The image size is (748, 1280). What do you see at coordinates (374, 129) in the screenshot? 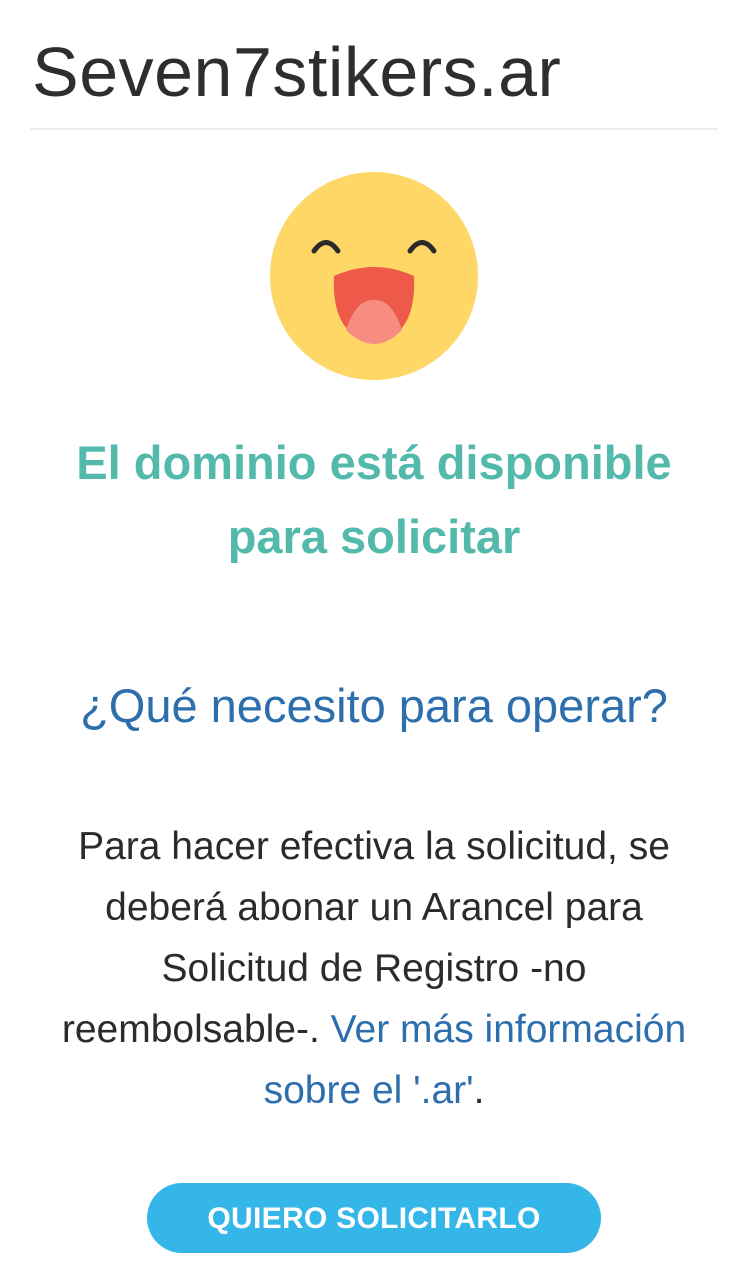
I see `header-divider` at bounding box center [374, 129].